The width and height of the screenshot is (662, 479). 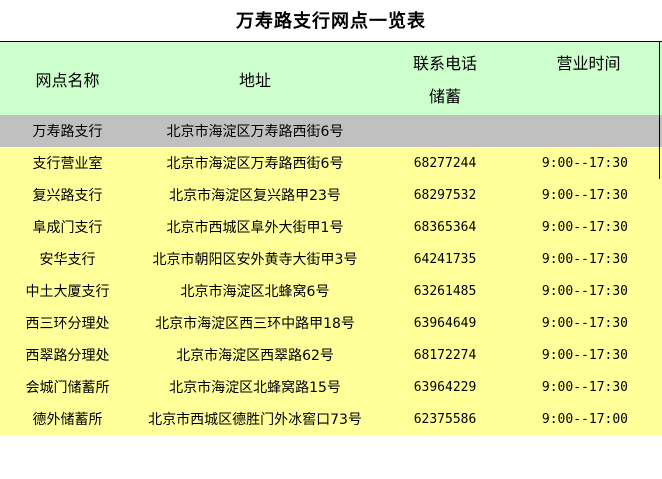 What do you see at coordinates (67, 196) in the screenshot?
I see `branch-name-cell: 复兴路支行` at bounding box center [67, 196].